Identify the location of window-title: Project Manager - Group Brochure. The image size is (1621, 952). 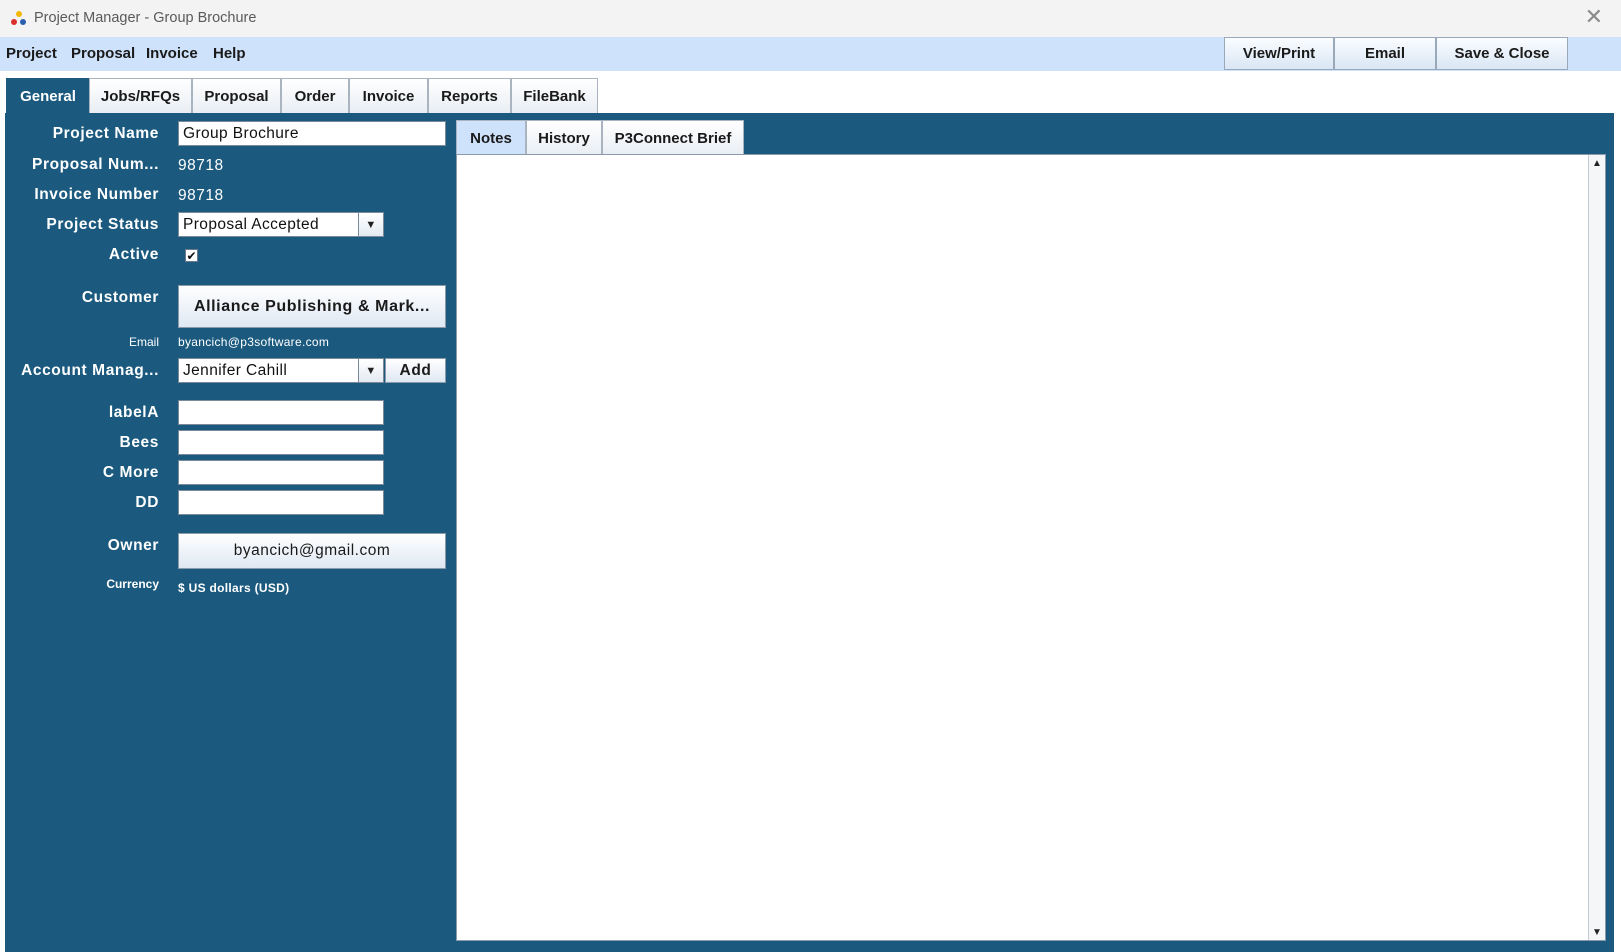
(145, 18).